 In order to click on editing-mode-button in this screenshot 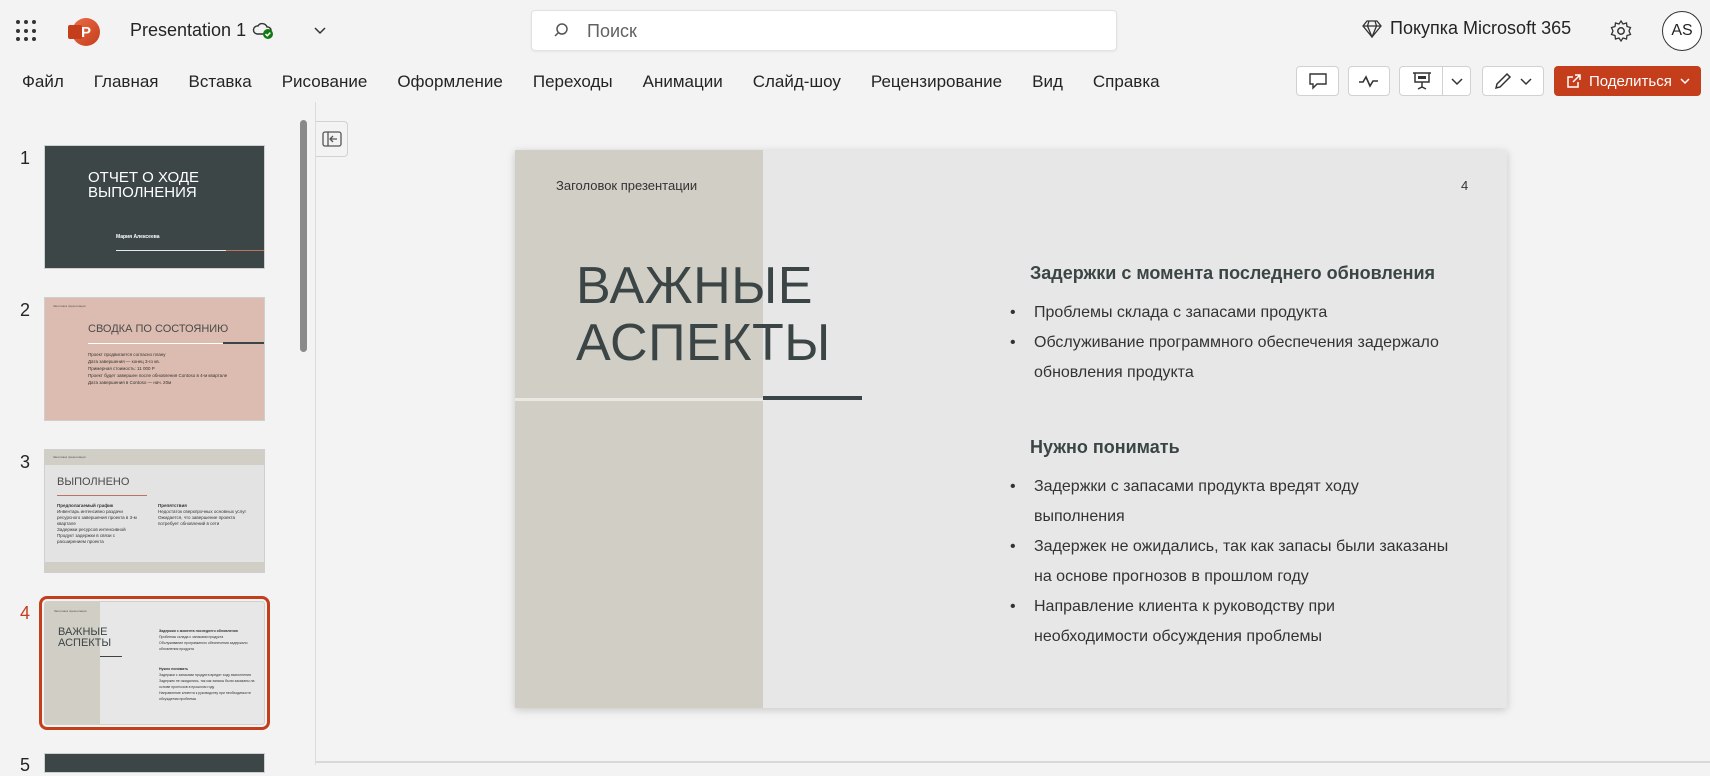, I will do `click(1513, 81)`.